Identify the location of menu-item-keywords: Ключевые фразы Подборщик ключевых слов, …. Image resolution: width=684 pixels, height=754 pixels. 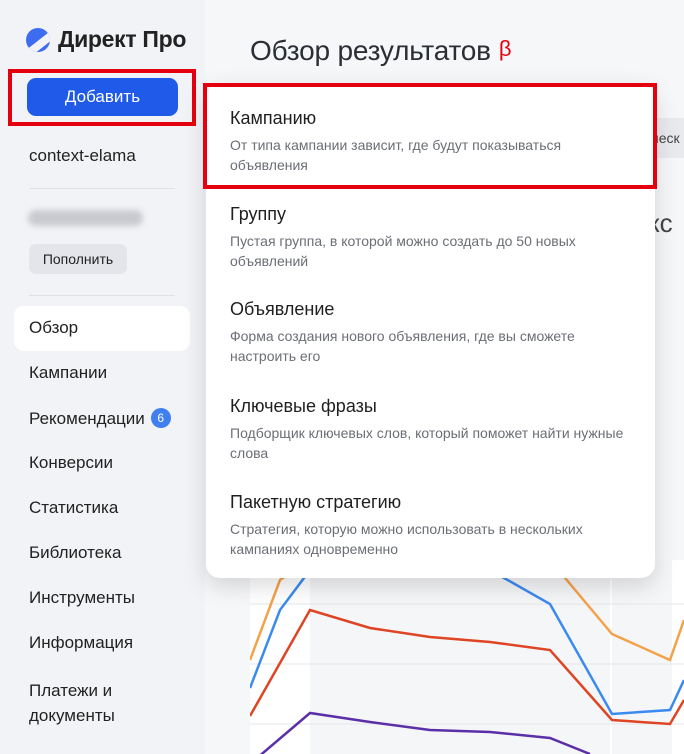
(430, 429).